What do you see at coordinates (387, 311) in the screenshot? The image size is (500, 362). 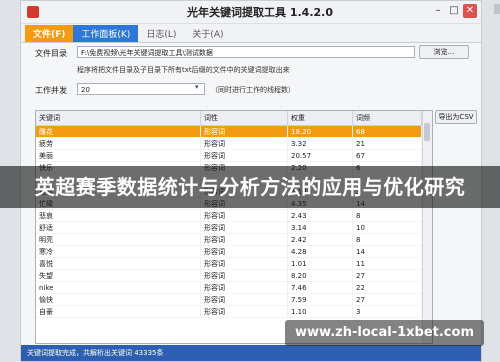 I see `cell-frequency: 3` at bounding box center [387, 311].